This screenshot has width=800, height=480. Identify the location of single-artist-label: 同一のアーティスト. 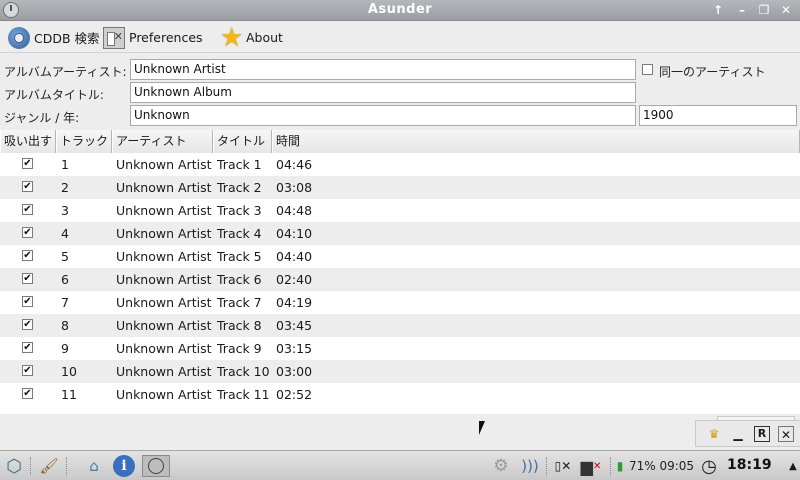
(712, 72).